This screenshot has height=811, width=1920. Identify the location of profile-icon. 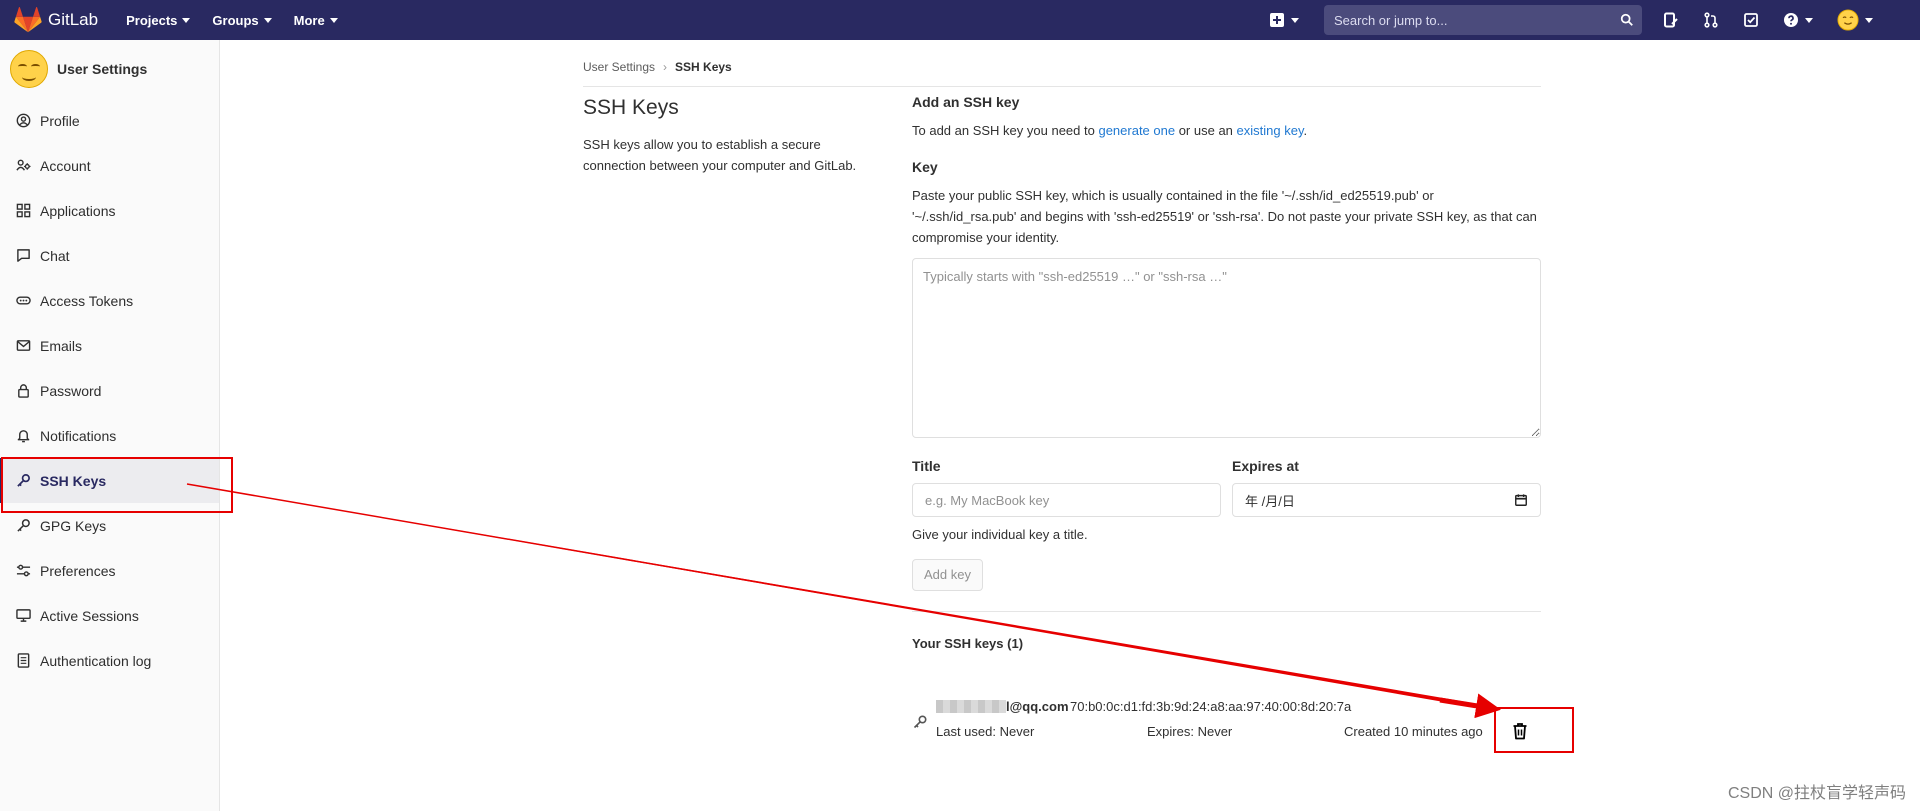
(23, 120).